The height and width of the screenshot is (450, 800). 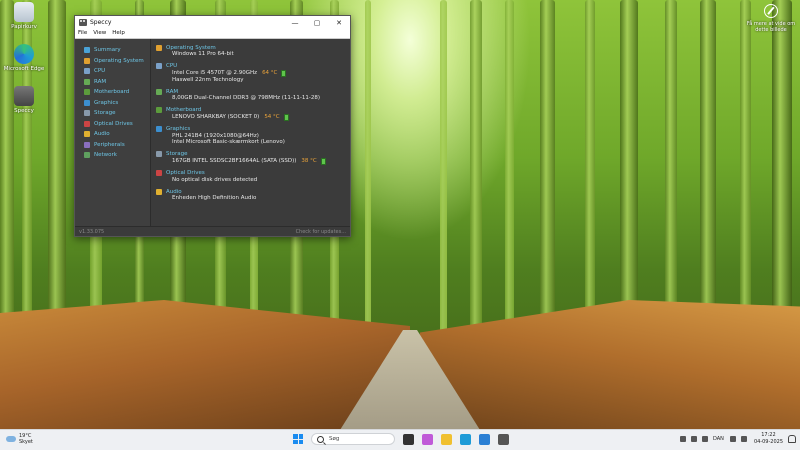 I want to click on section-heading-label: Graphics, so click(x=178, y=129).